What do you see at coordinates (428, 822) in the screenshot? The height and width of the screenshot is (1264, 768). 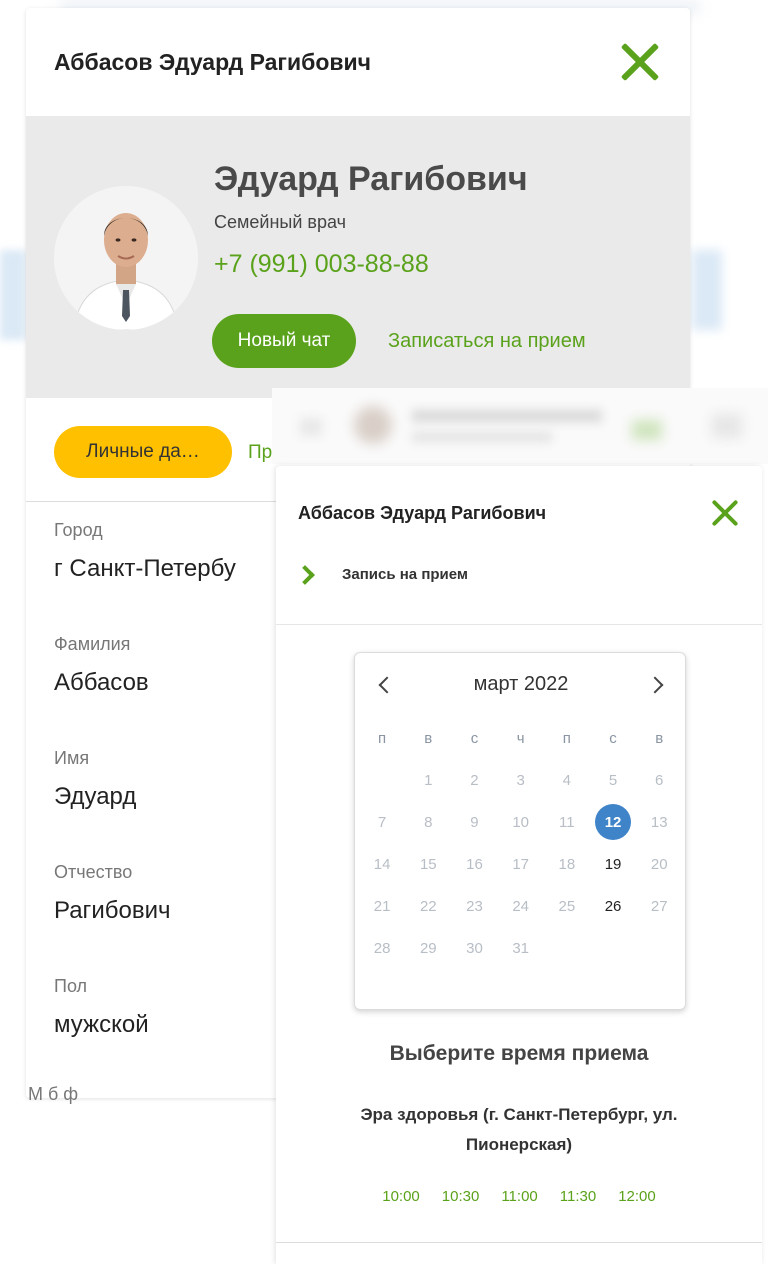 I see `calendar-day: 8` at bounding box center [428, 822].